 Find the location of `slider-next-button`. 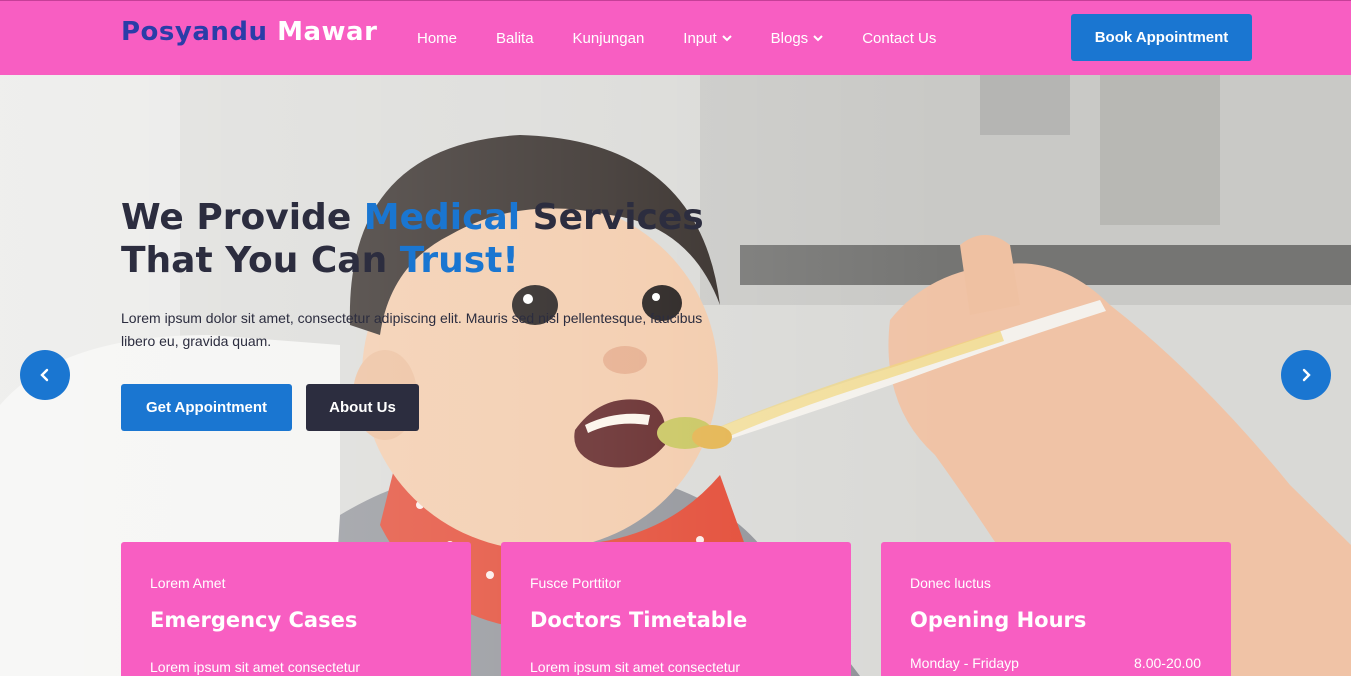

slider-next-button is located at coordinates (1306, 375).